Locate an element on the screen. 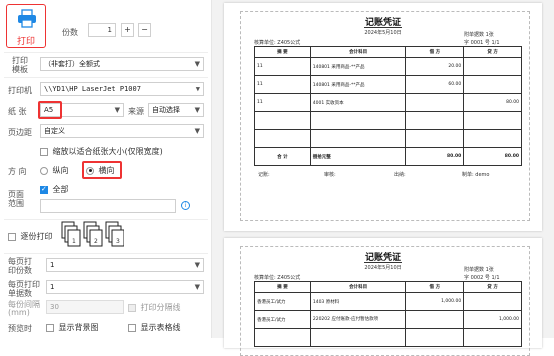 This screenshot has width=554, height=356. margin-label: 页边距 is located at coordinates (20, 132).